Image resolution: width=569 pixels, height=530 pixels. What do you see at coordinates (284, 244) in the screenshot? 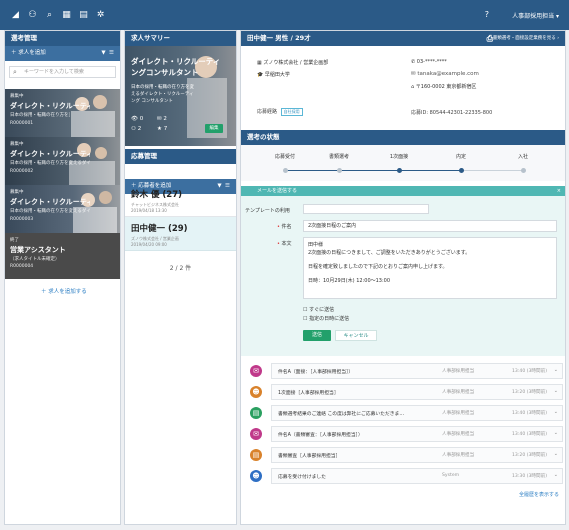
I see `body-label: • 本文` at bounding box center [284, 244].